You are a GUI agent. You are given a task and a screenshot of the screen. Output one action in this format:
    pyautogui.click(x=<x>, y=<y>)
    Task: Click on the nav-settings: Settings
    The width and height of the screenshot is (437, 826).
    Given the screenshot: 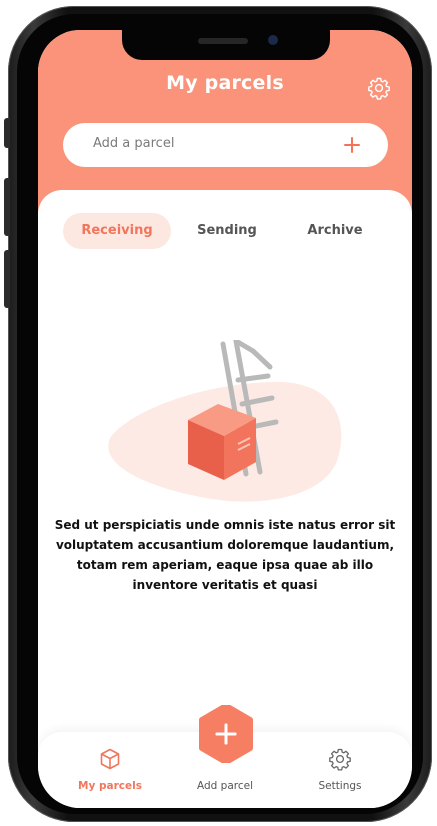 What is the action you would take?
    pyautogui.click(x=340, y=768)
    